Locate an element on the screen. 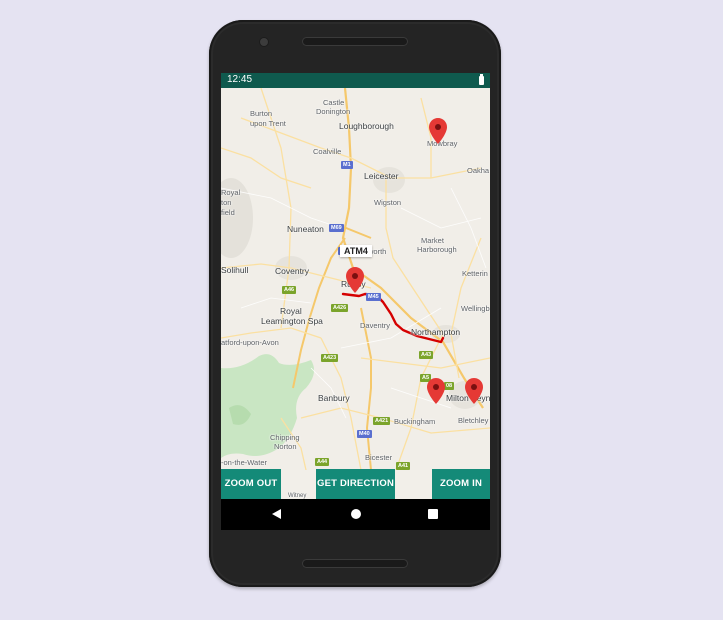 The image size is (723, 620). status-bar: 12:45 is located at coordinates (355, 80).